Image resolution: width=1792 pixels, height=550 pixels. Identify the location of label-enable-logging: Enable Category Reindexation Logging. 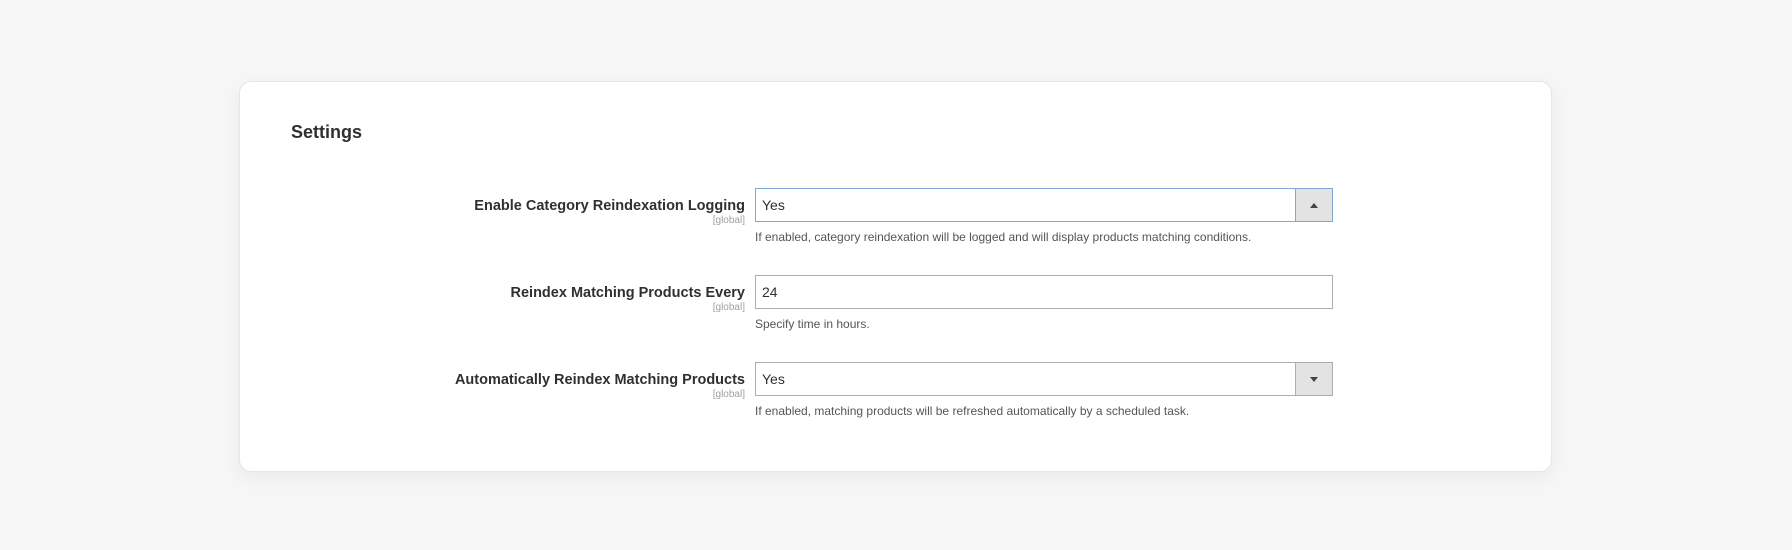
(609, 206).